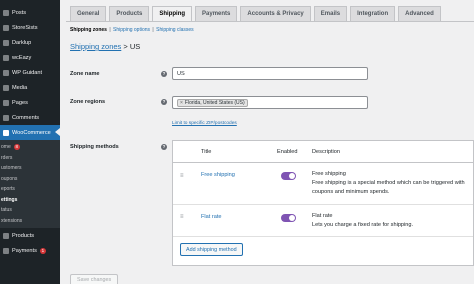 Image resolution: width=474 pixels, height=284 pixels. What do you see at coordinates (30, 179) in the screenshot?
I see `submenu-item-coupons: oupons` at bounding box center [30, 179].